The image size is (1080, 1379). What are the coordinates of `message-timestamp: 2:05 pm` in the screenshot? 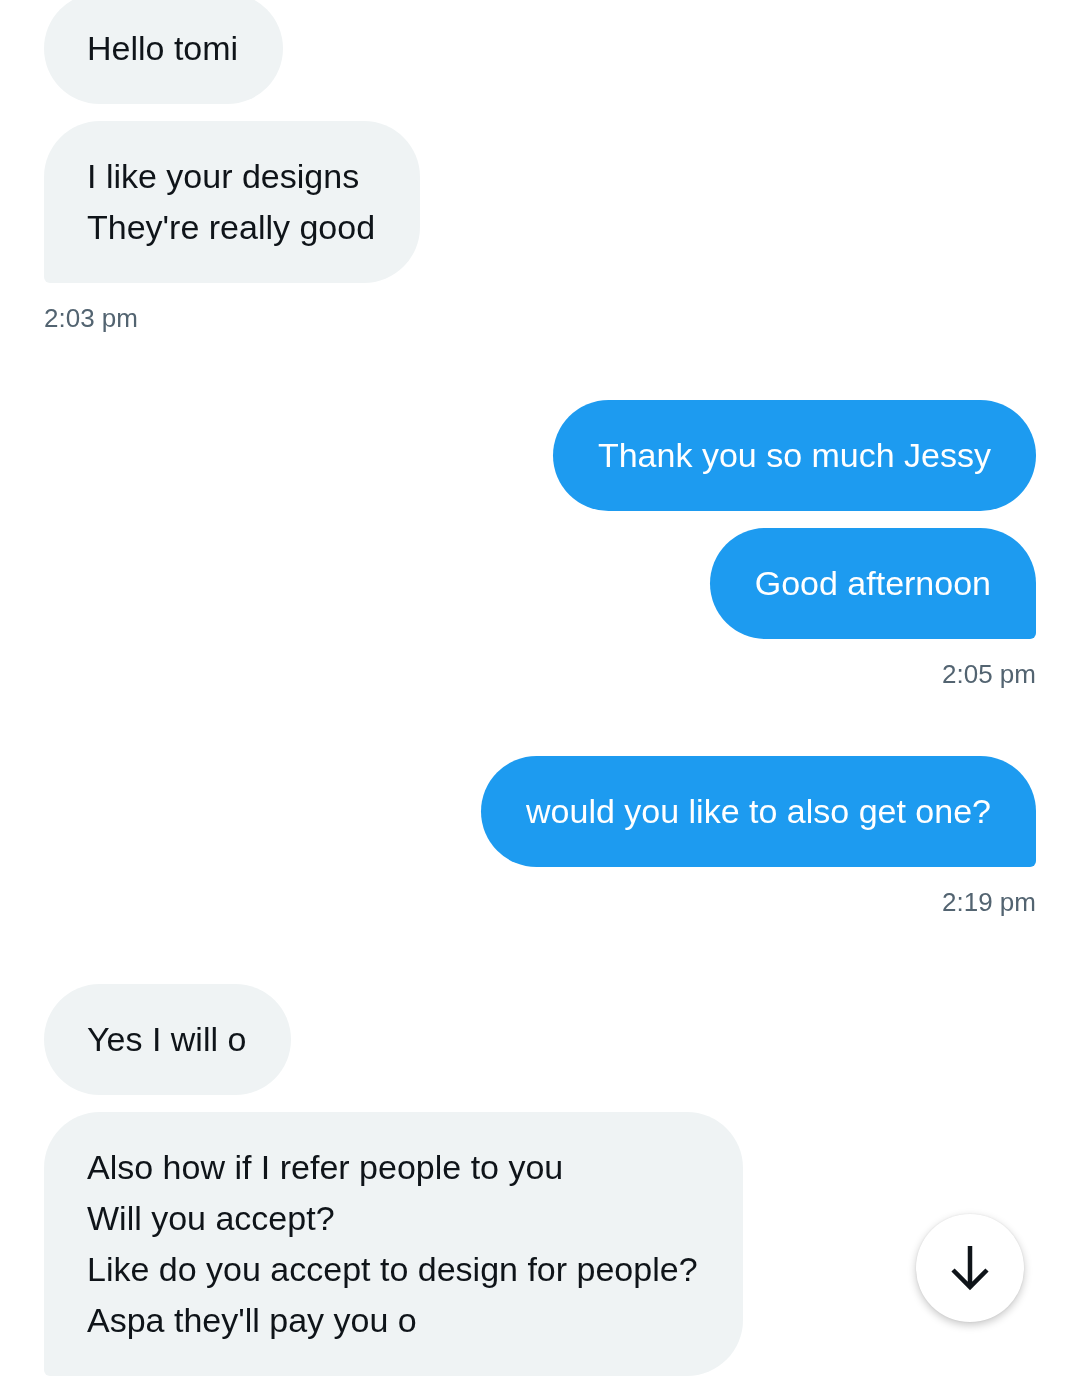 It's located at (989, 674).